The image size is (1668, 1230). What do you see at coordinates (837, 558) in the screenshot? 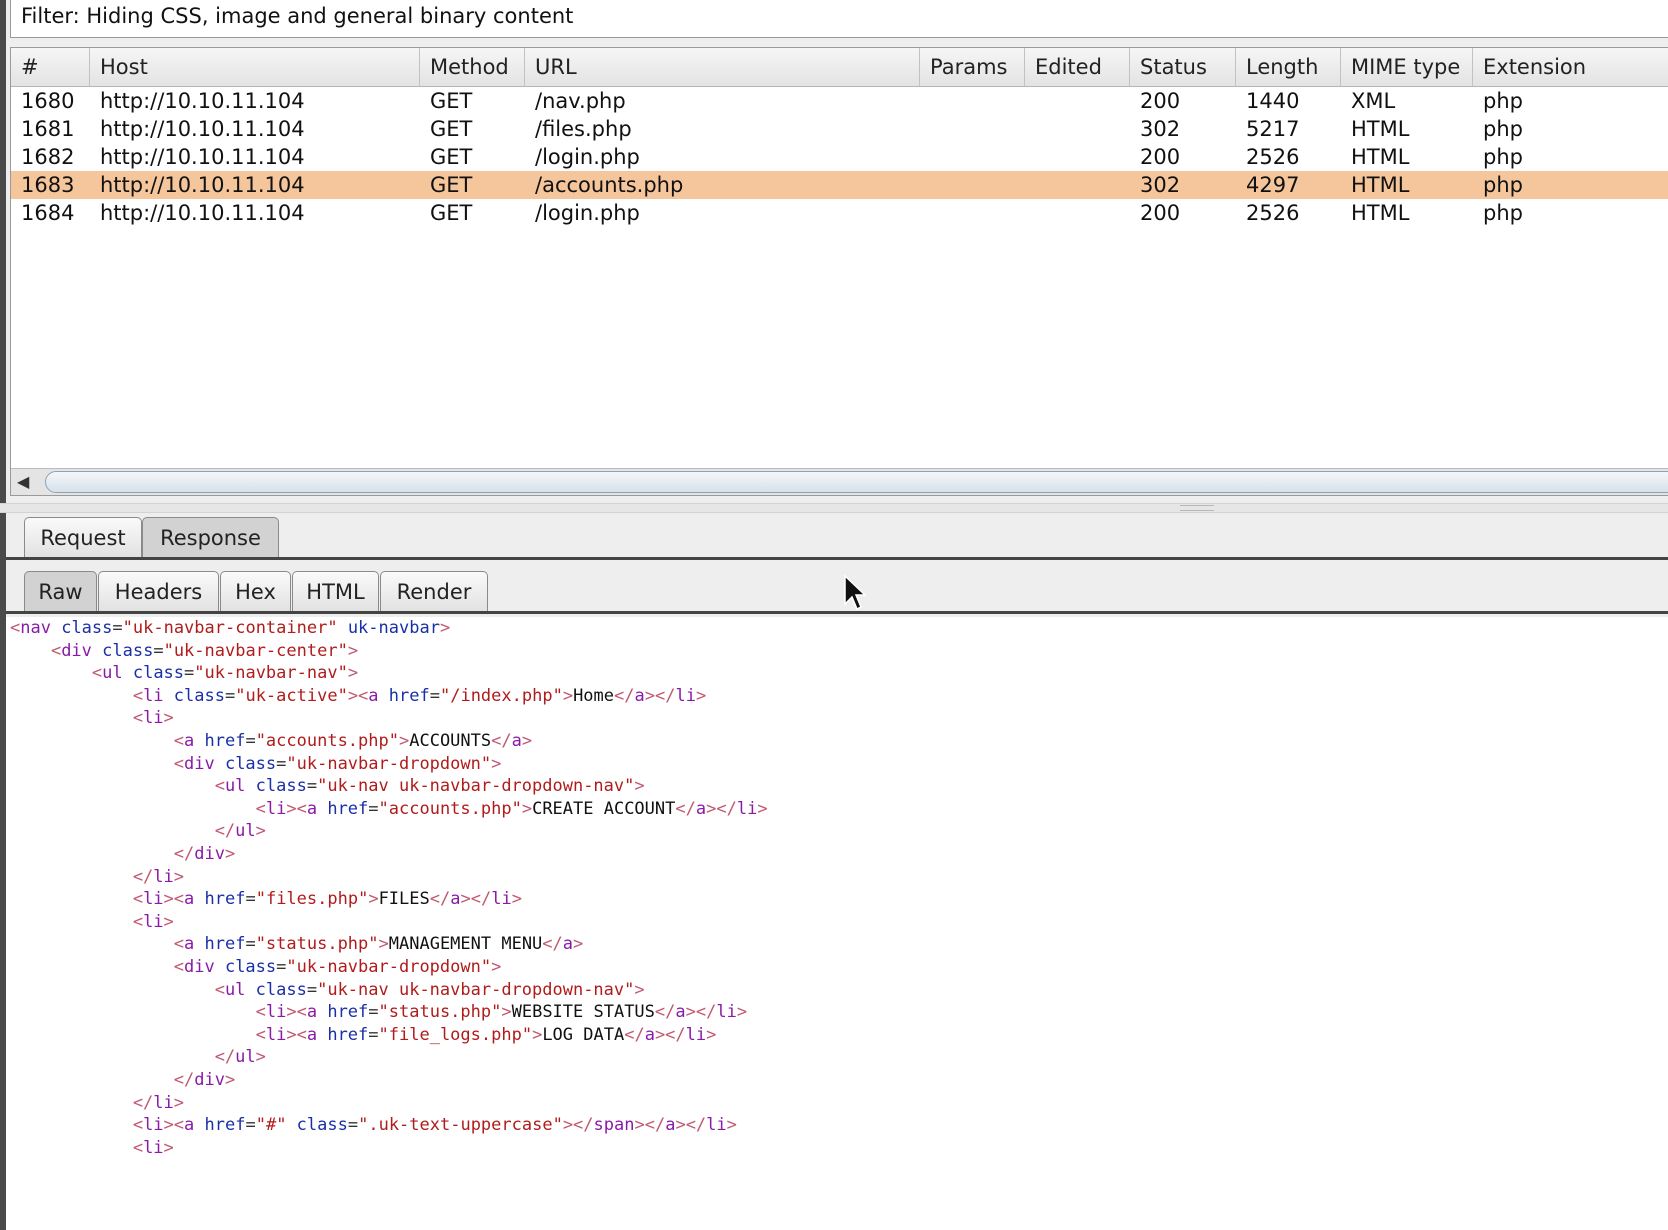
I see `tab-strip-underline` at bounding box center [837, 558].